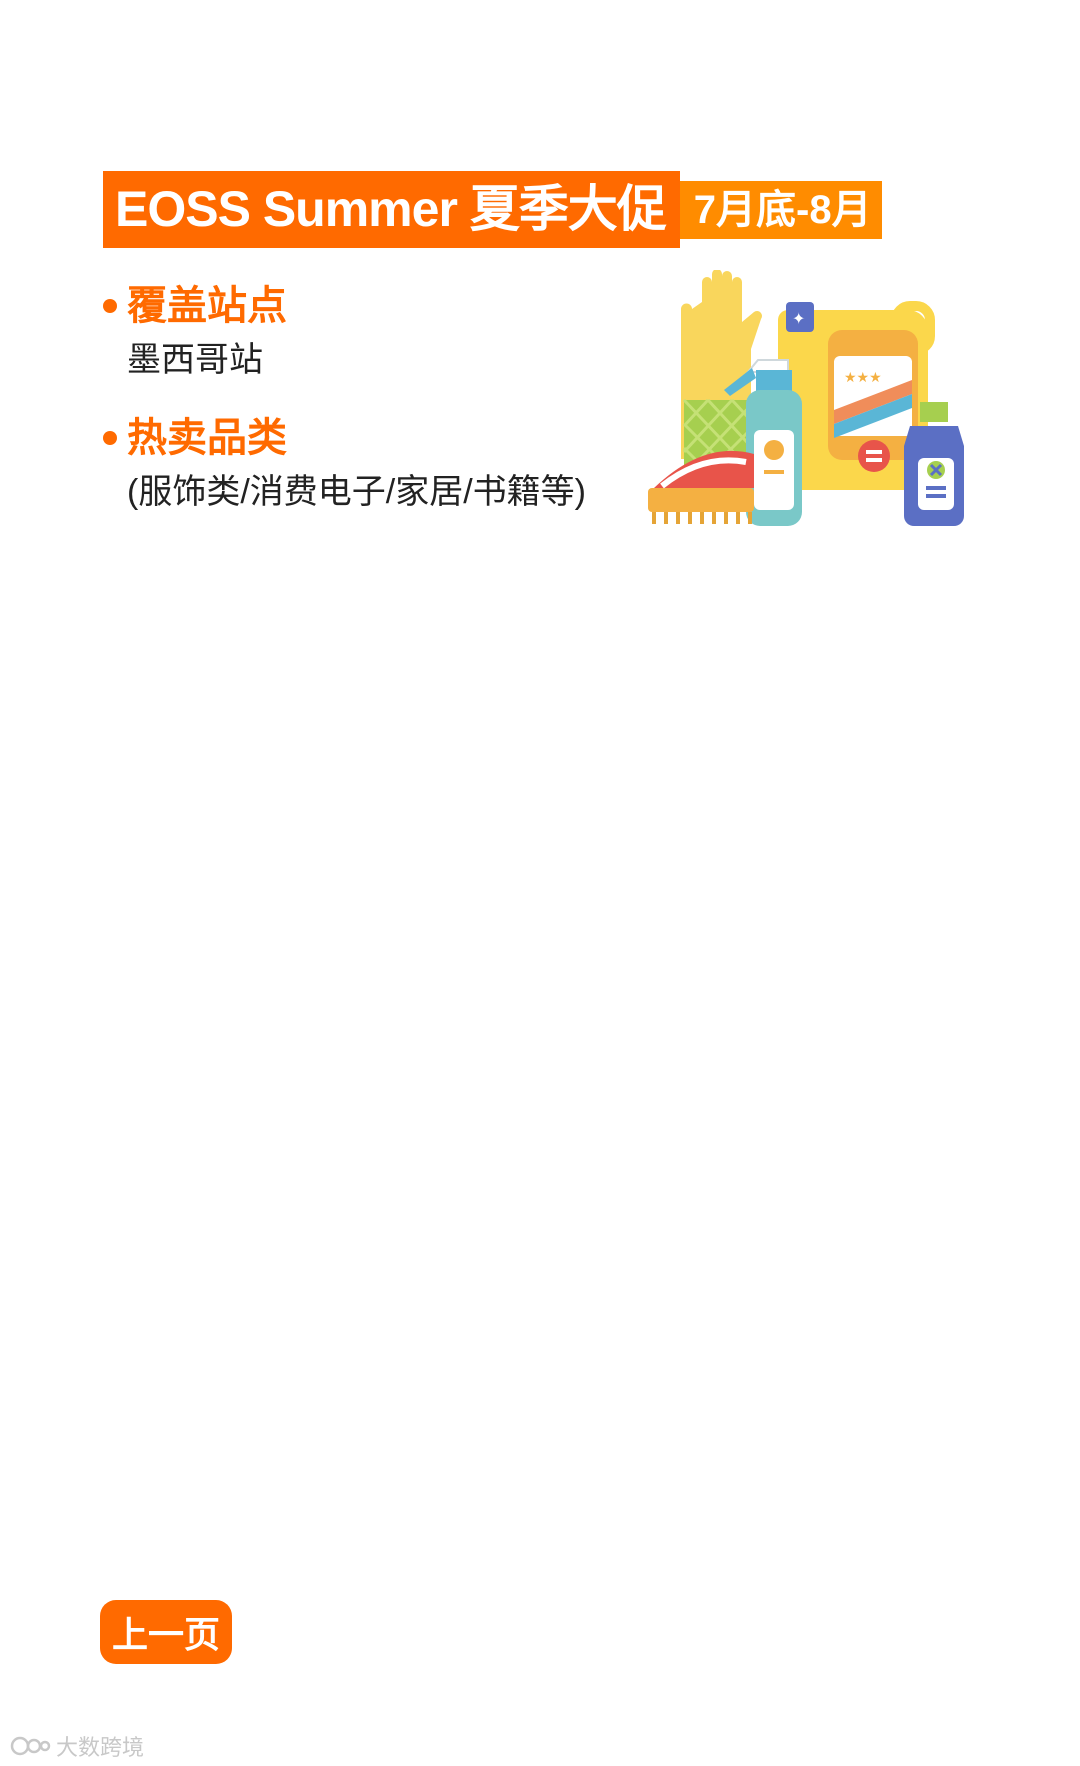  Describe the element at coordinates (100, 1747) in the screenshot. I see `watermark-text: 大数跨境` at that location.